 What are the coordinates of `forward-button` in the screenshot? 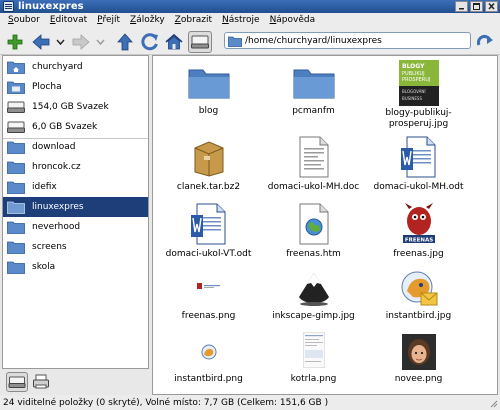 It's located at (81, 42).